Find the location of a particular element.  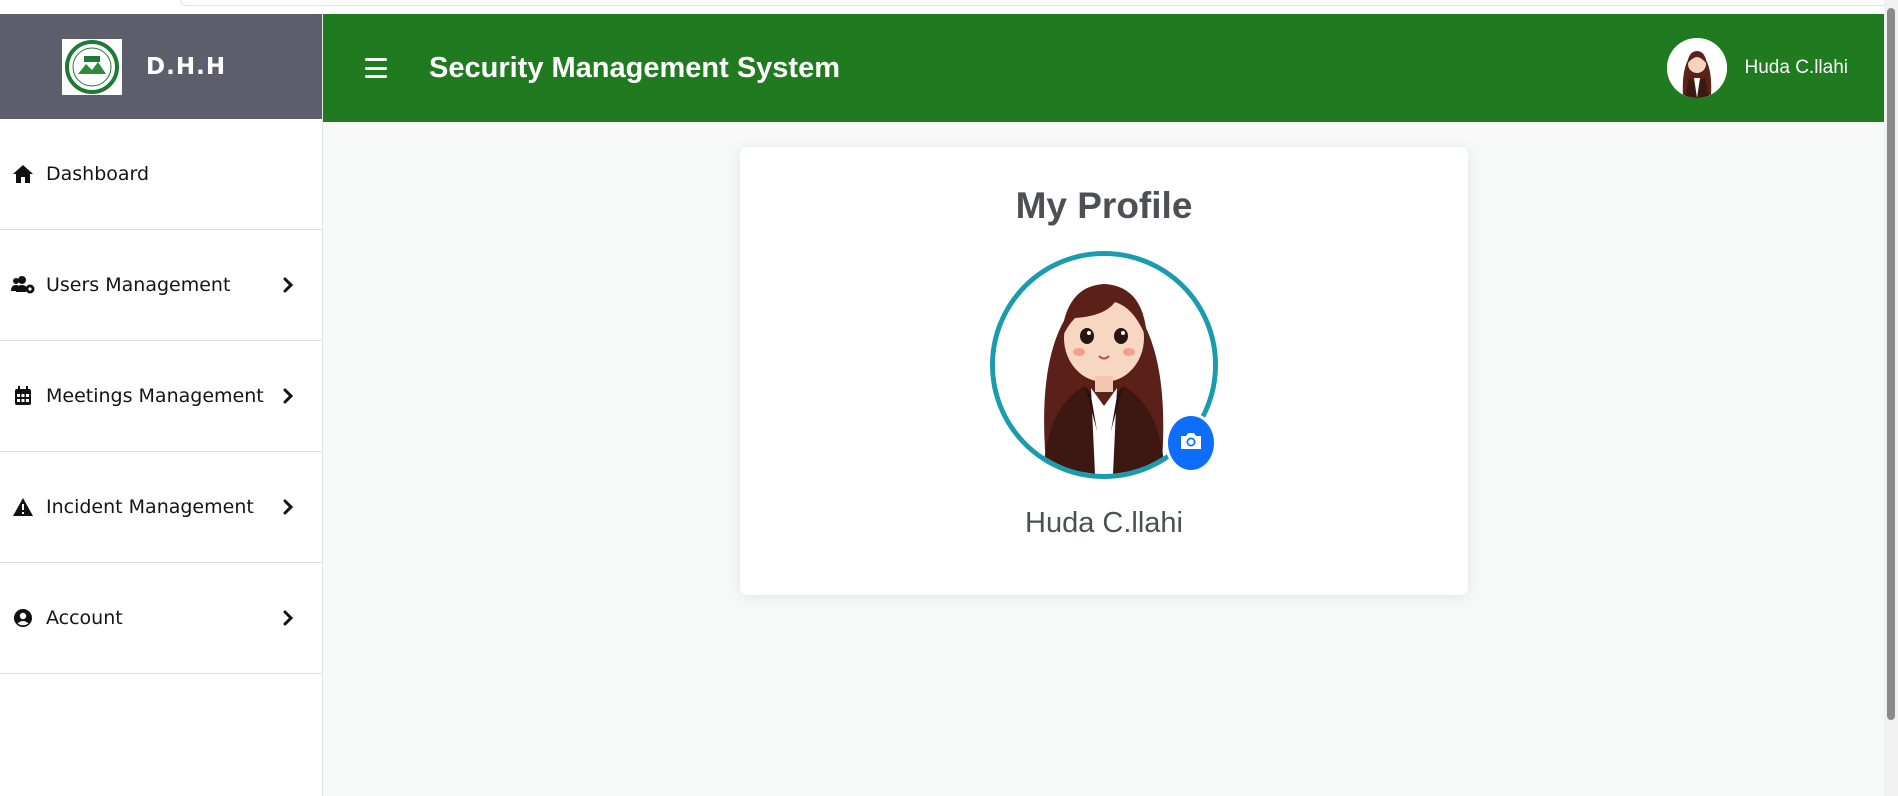

sidebar-item-label: Meetings Management is located at coordinates (155, 396).